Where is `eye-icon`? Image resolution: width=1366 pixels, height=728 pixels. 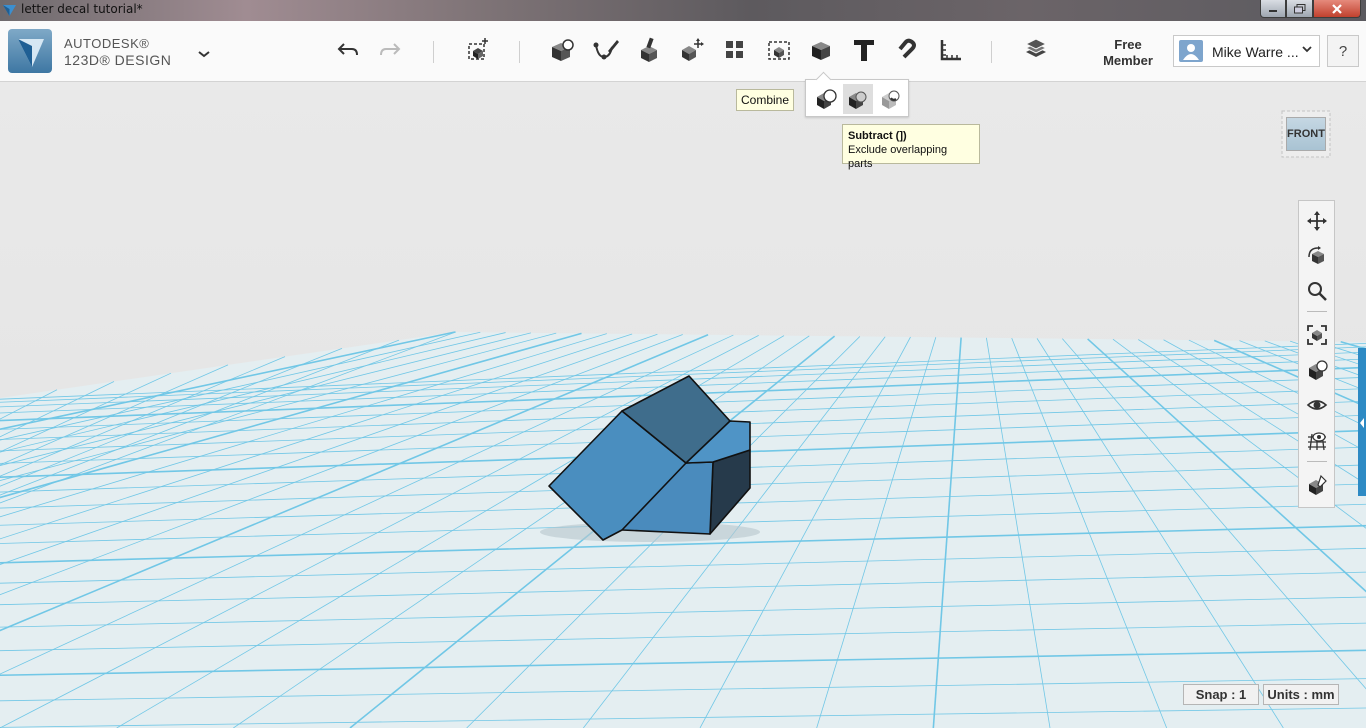 eye-icon is located at coordinates (1317, 405).